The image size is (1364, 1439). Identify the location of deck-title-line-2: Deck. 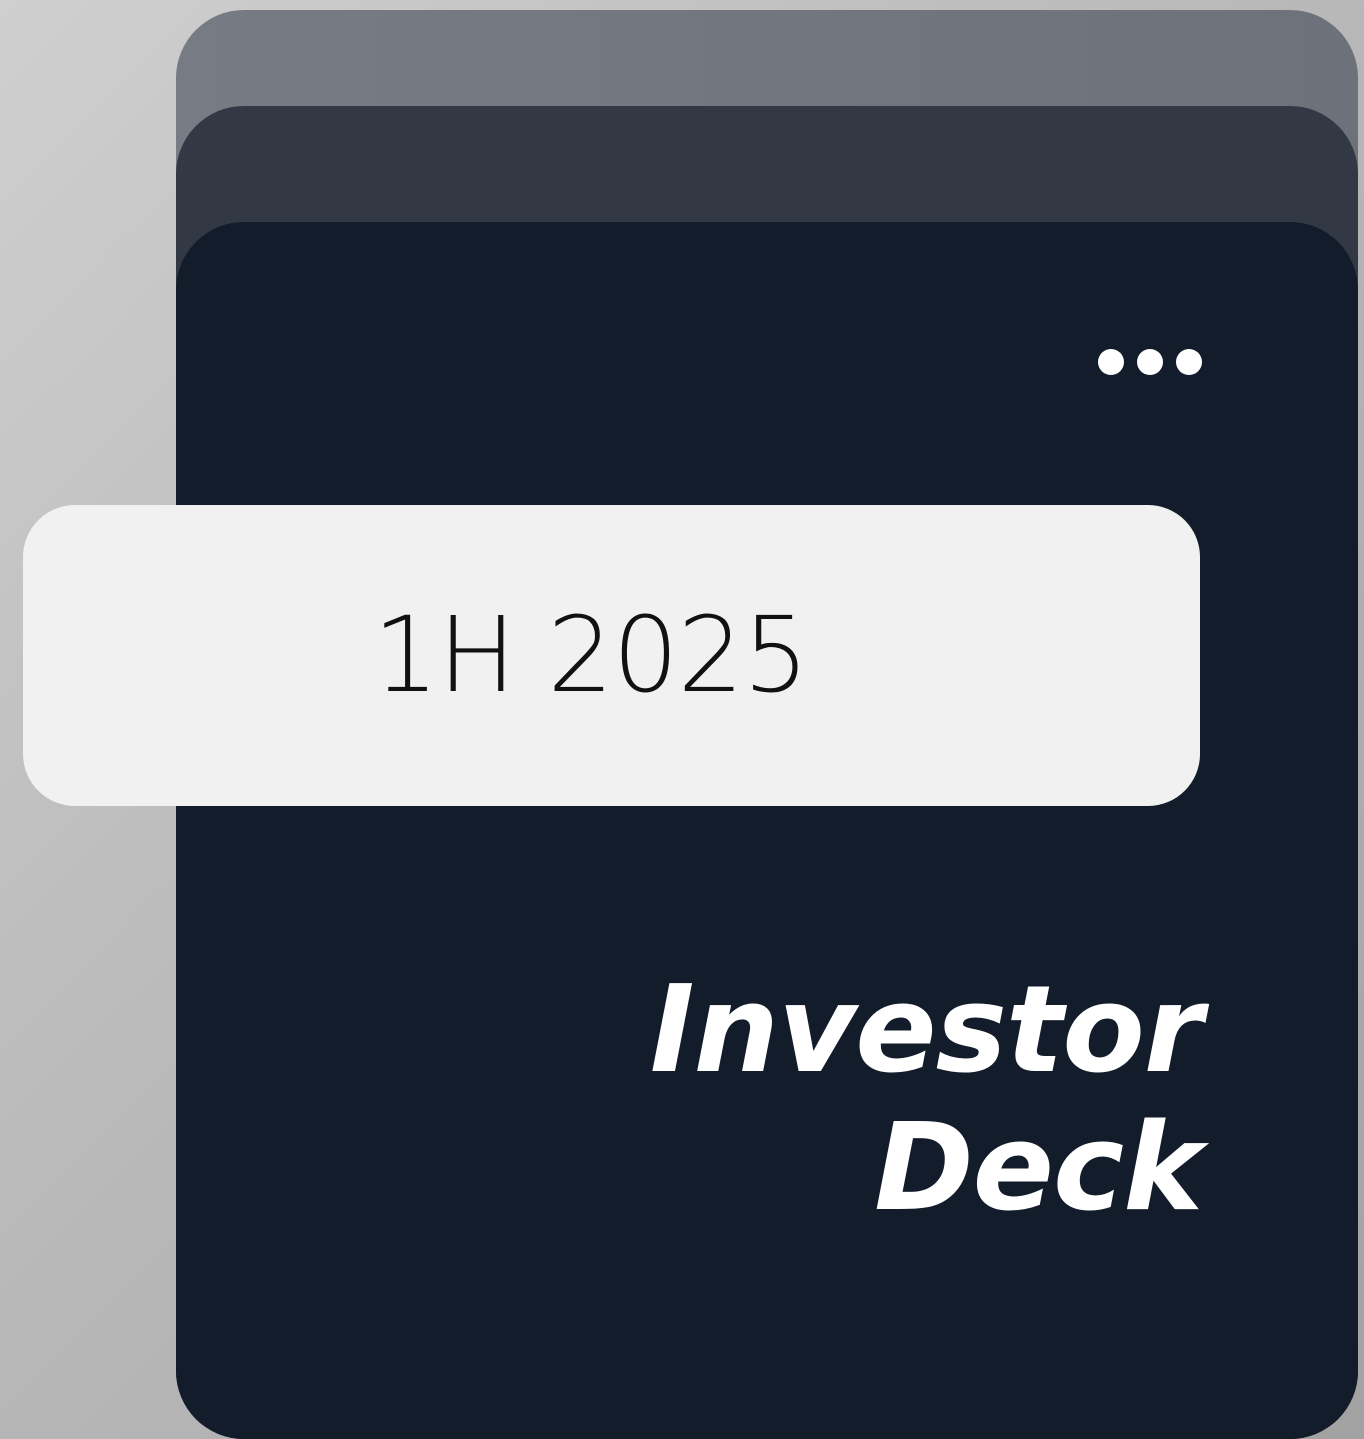
(1038, 1168).